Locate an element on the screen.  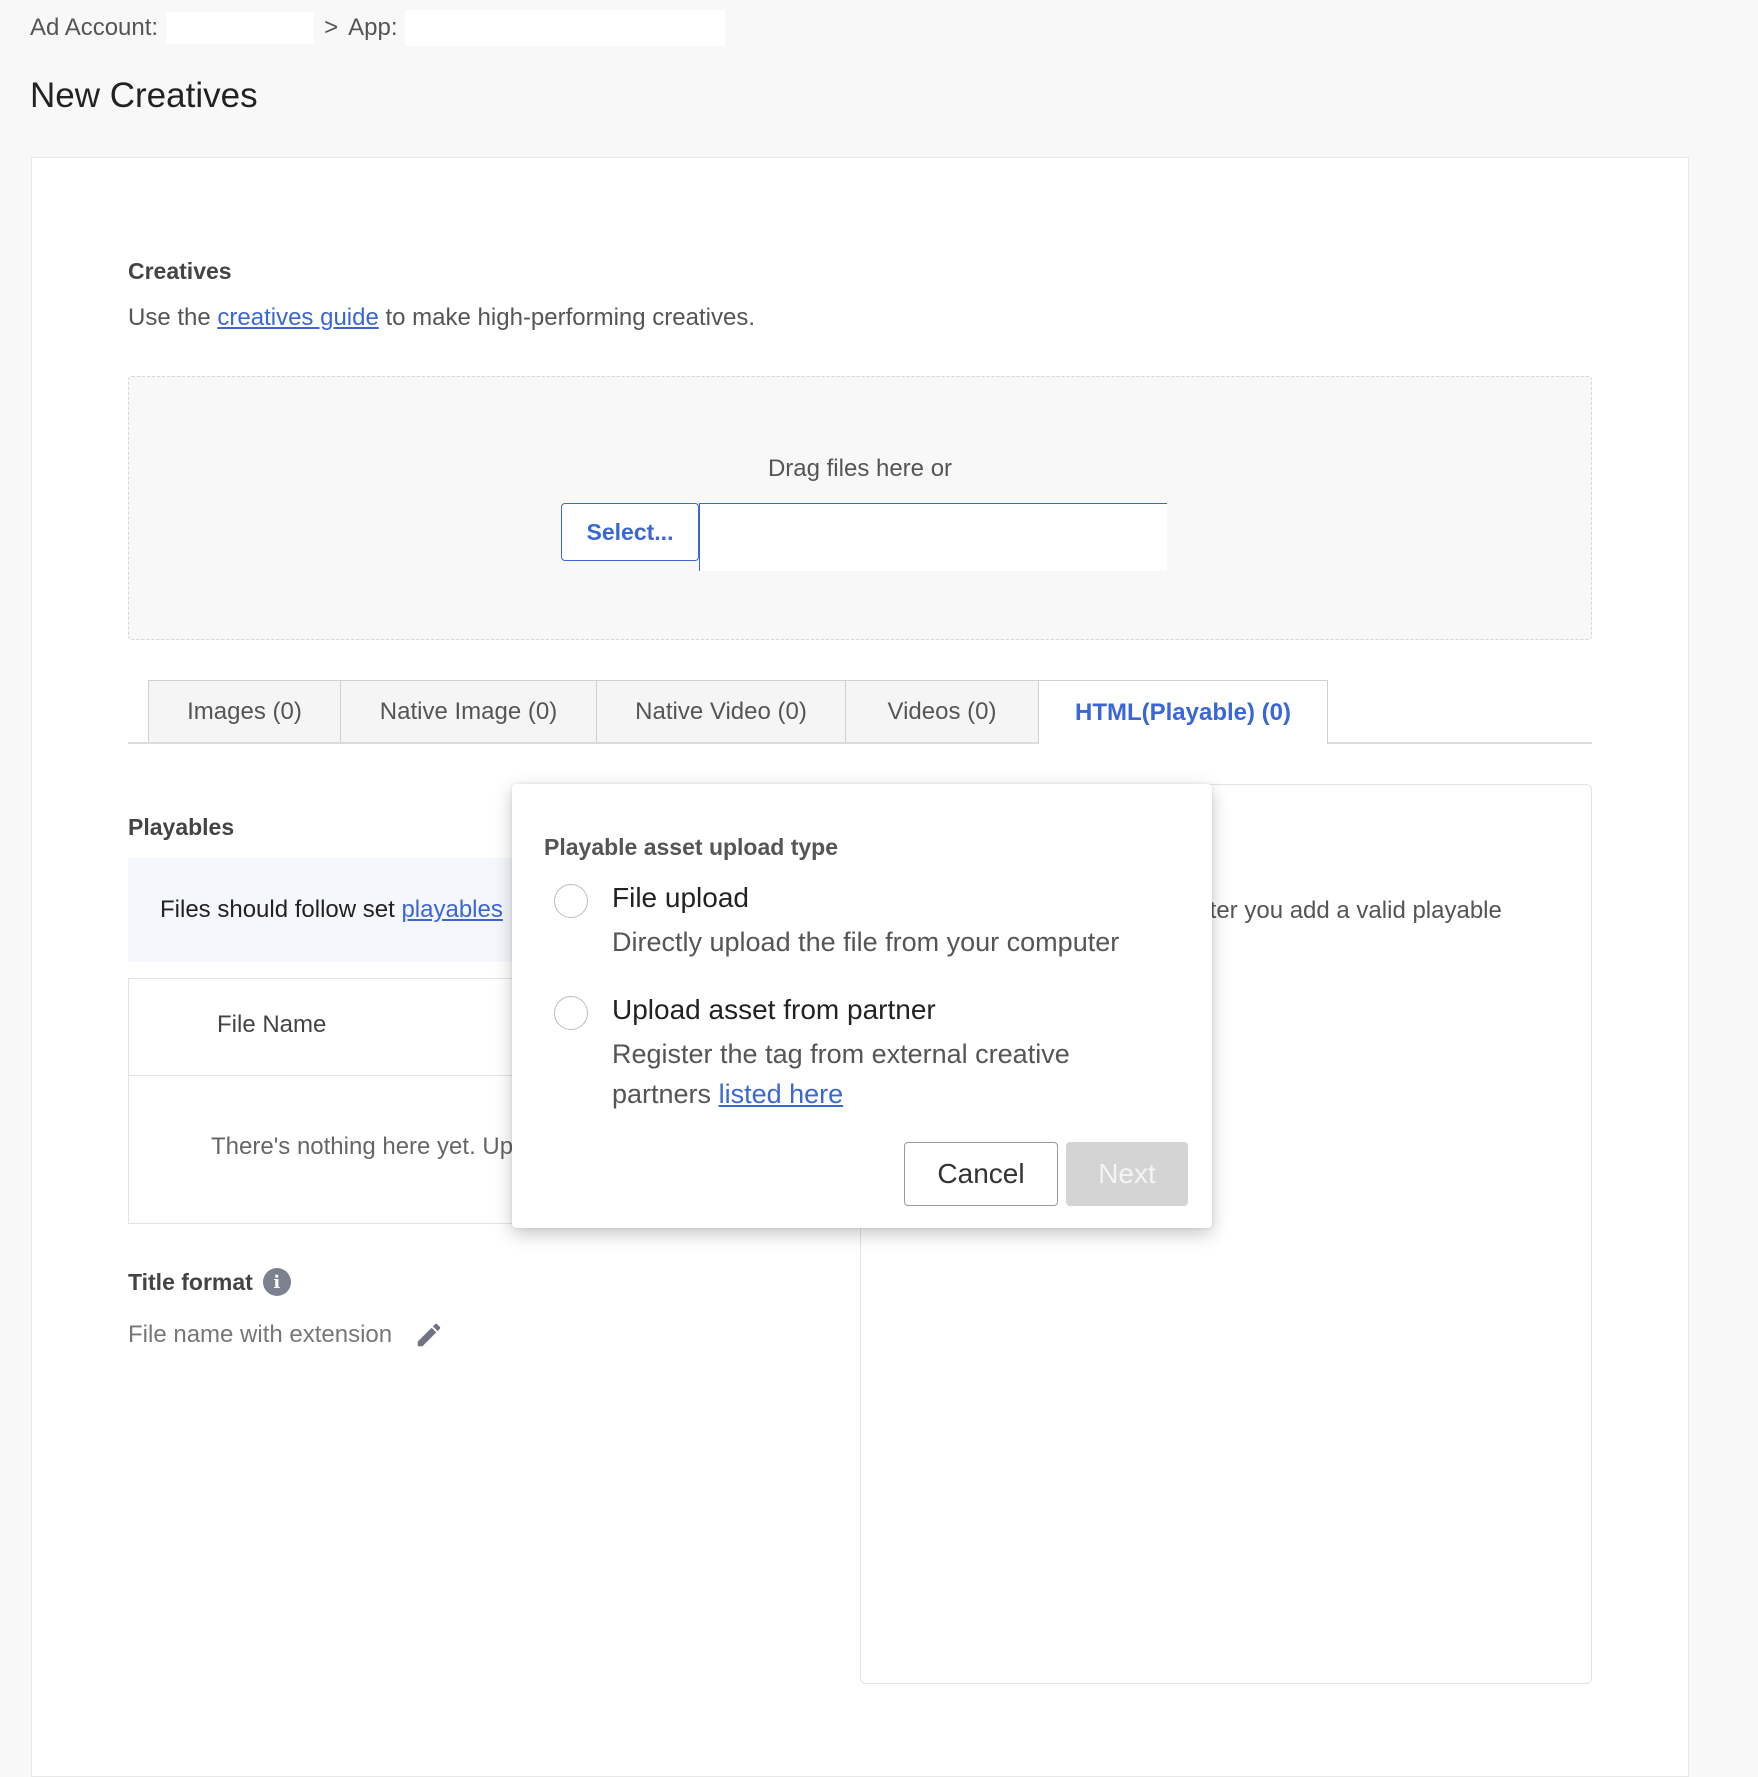
table-empty-text: There's nothing here yet. Up is located at coordinates (362, 1146).